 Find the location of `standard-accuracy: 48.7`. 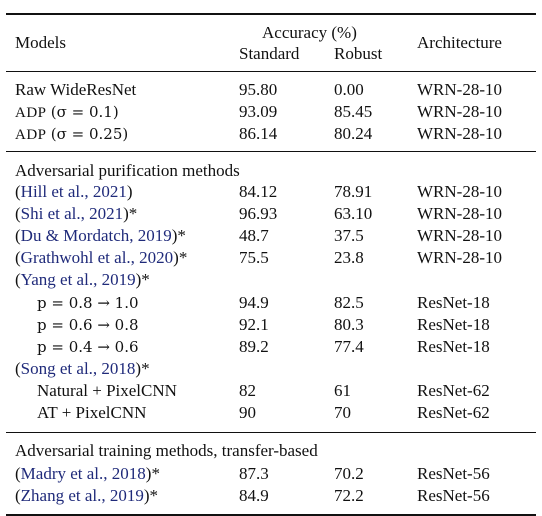

standard-accuracy: 48.7 is located at coordinates (254, 236).